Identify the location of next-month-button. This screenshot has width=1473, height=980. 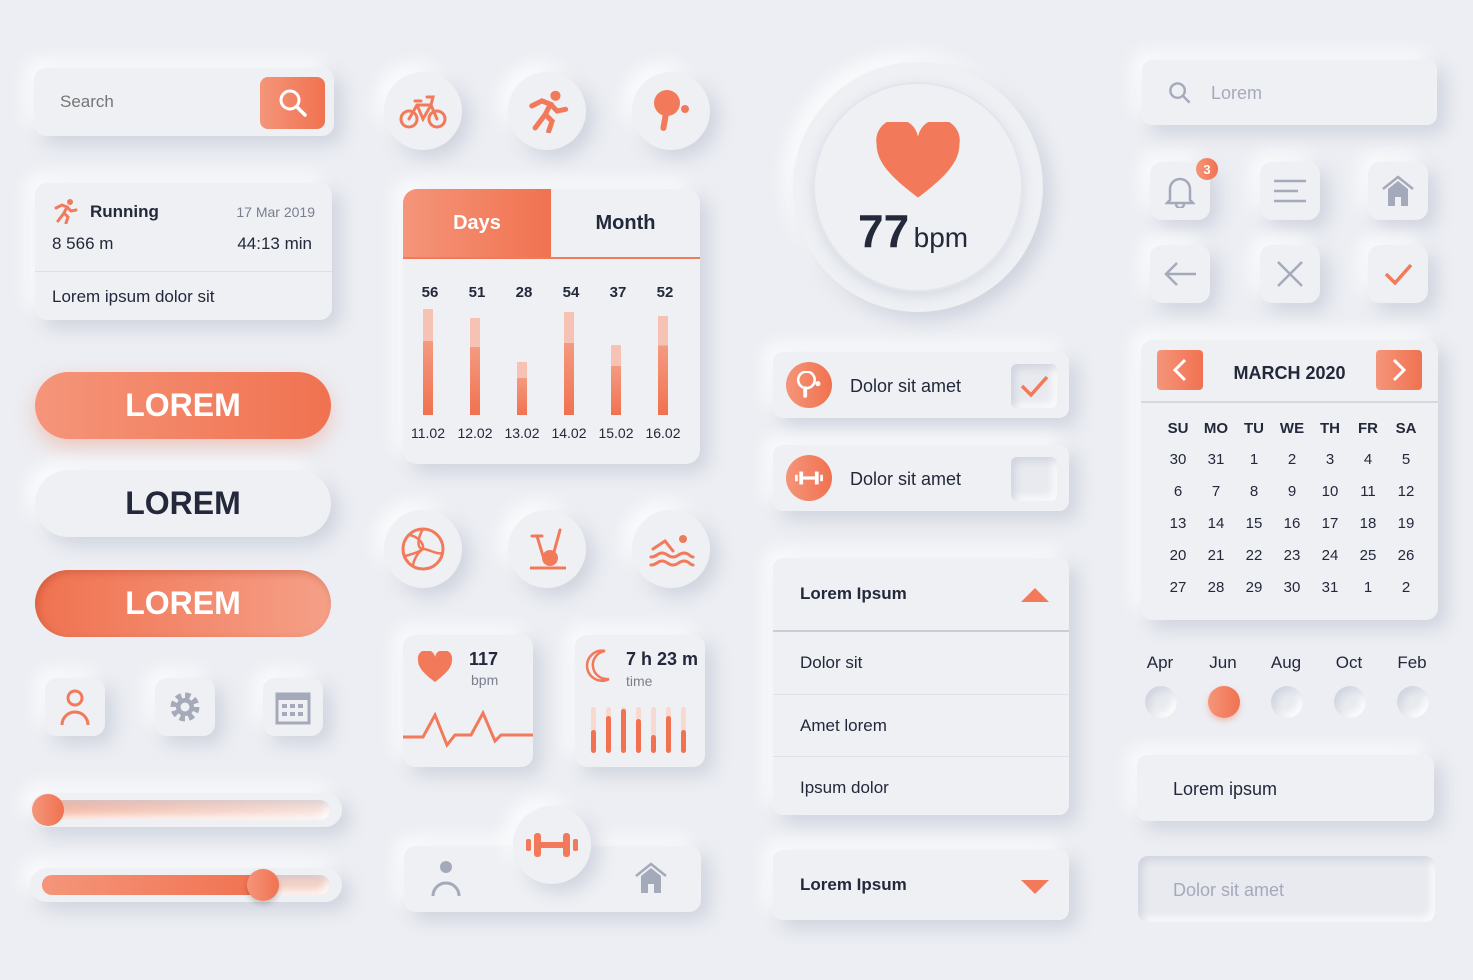
(1399, 370).